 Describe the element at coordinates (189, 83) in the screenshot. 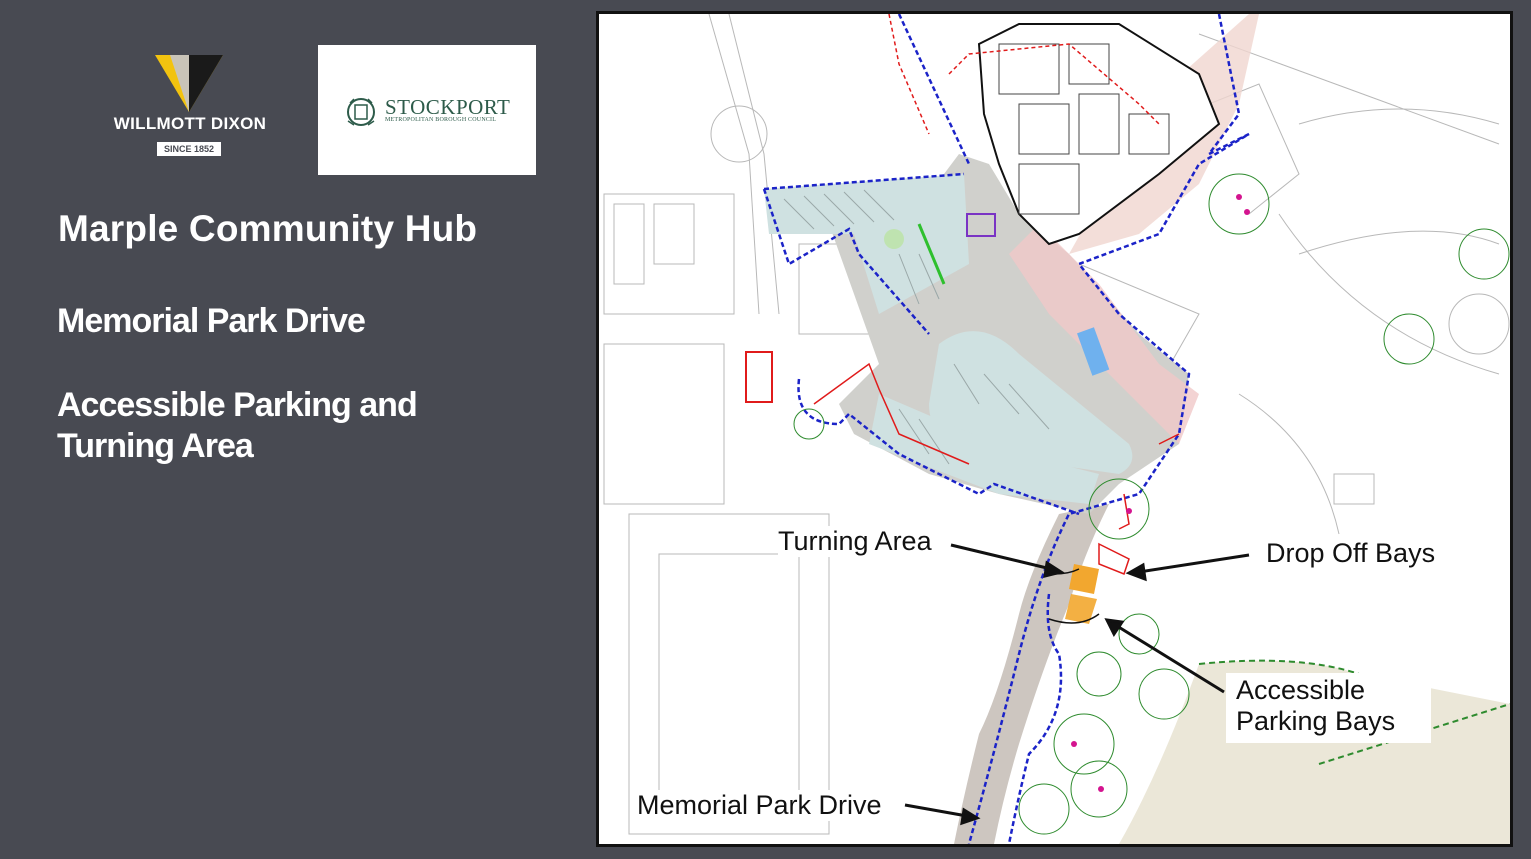

I see `willmott-dixon-emblem-icon` at that location.